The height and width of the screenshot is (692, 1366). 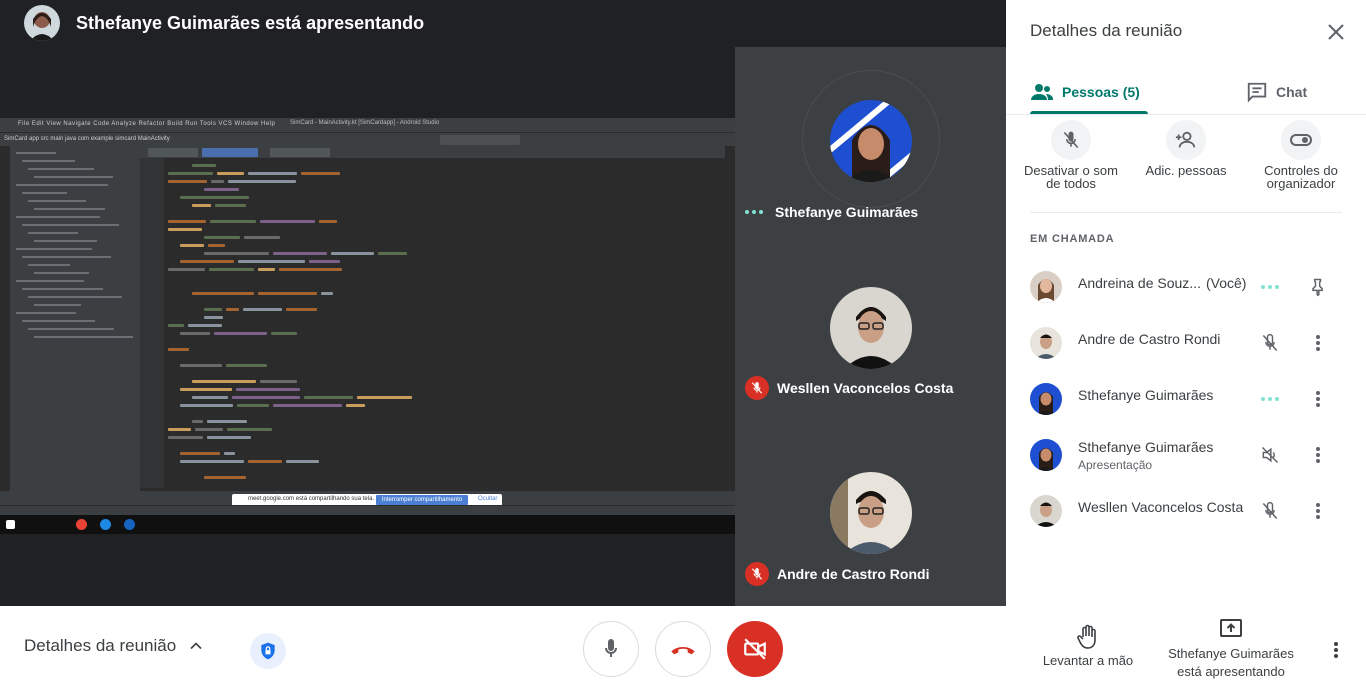 I want to click on close-icon, so click(x=1336, y=32).